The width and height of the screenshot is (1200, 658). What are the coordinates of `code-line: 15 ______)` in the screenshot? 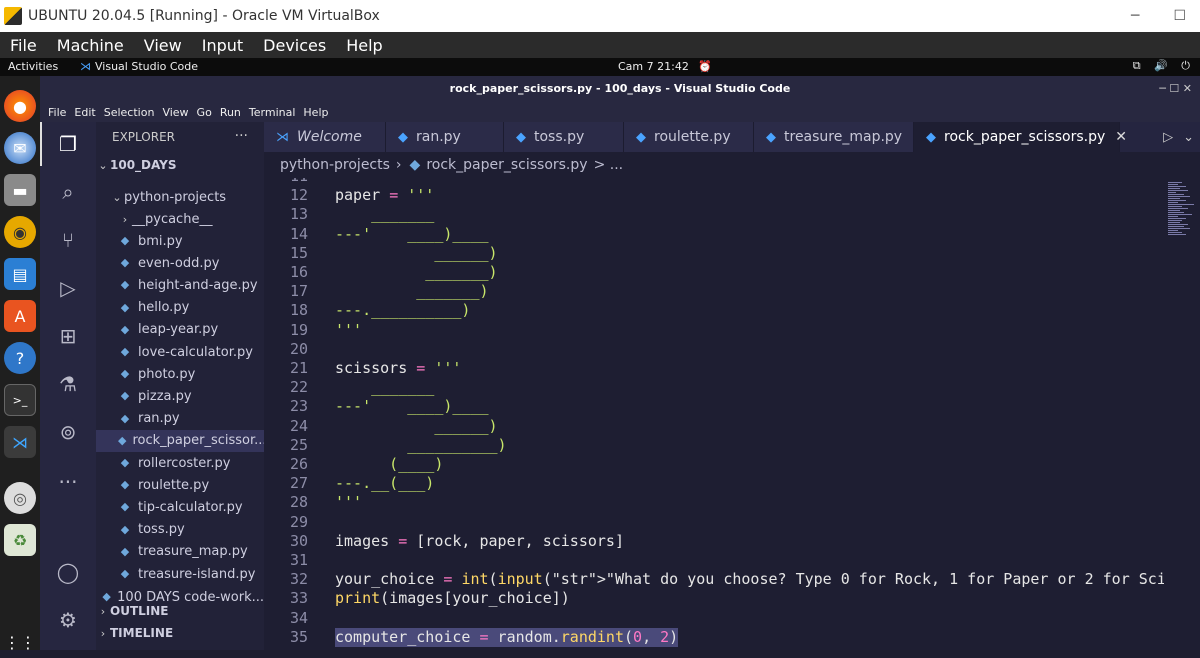 It's located at (714, 253).